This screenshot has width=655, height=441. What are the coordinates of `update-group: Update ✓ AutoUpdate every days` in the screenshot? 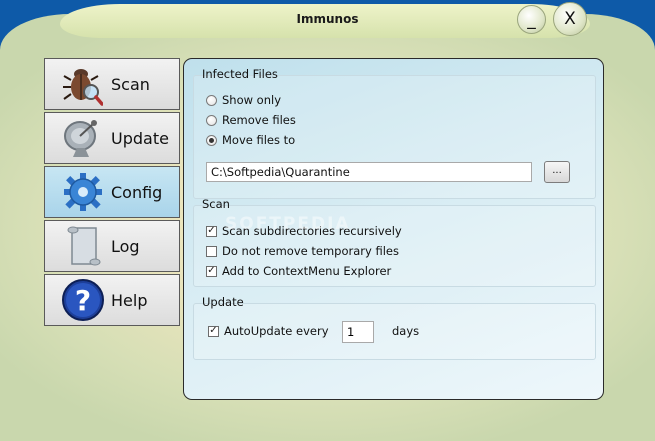 It's located at (394, 327).